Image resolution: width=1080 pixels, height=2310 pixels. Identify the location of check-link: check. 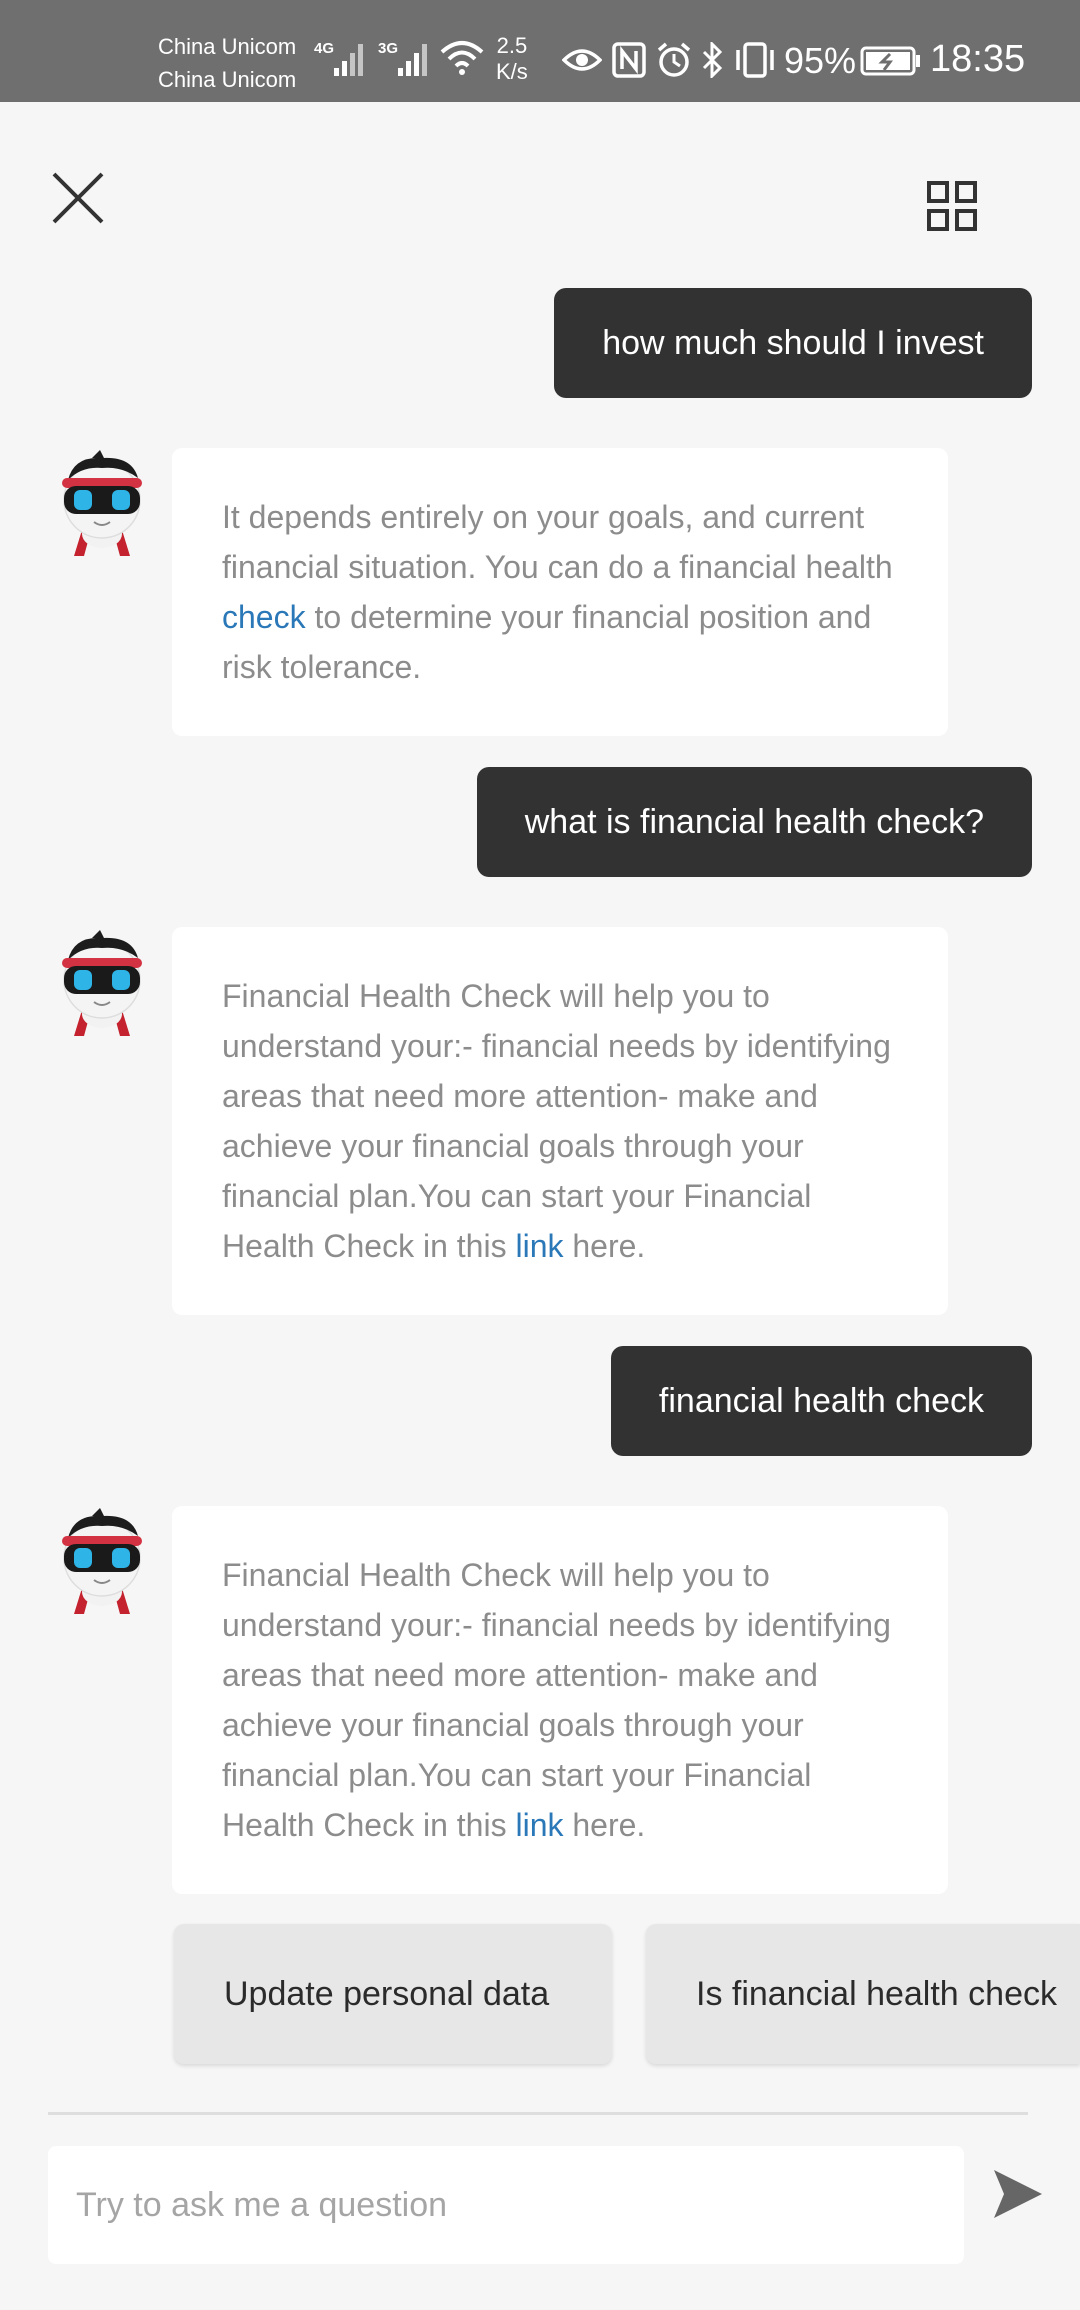
(264, 617).